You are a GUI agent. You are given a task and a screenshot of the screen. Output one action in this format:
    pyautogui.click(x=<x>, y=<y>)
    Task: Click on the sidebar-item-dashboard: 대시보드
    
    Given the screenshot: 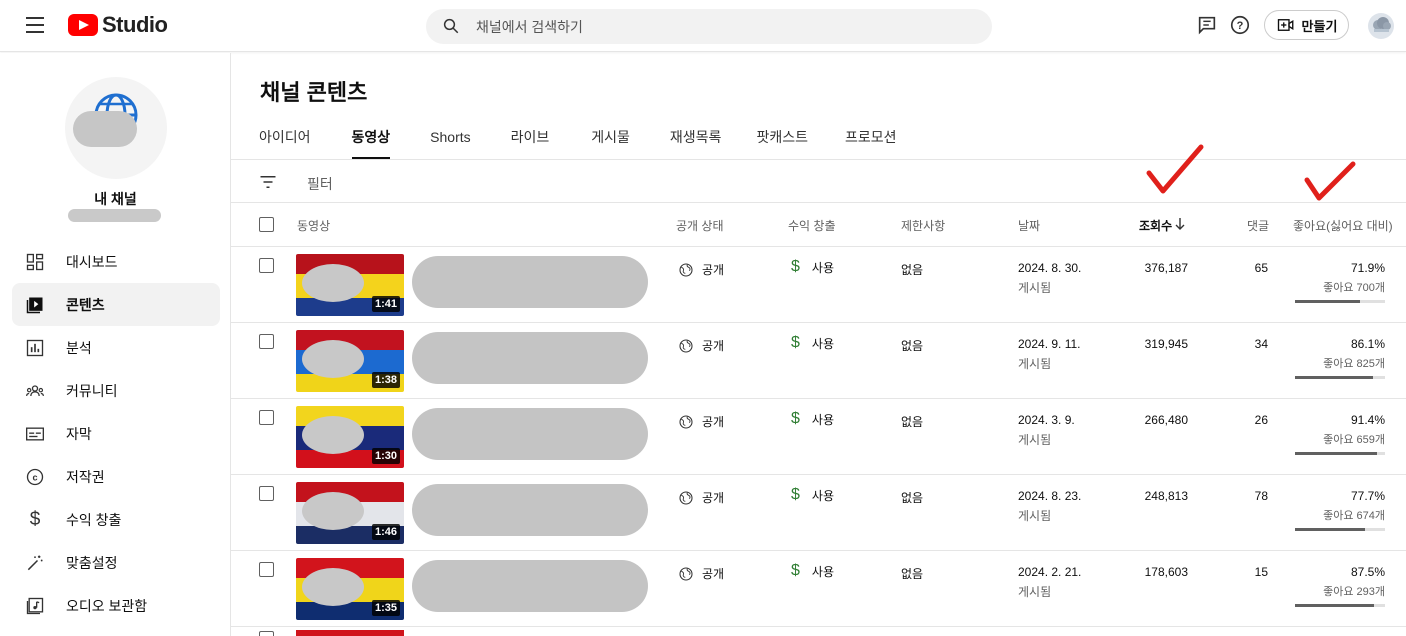 What is the action you would take?
    pyautogui.click(x=116, y=261)
    